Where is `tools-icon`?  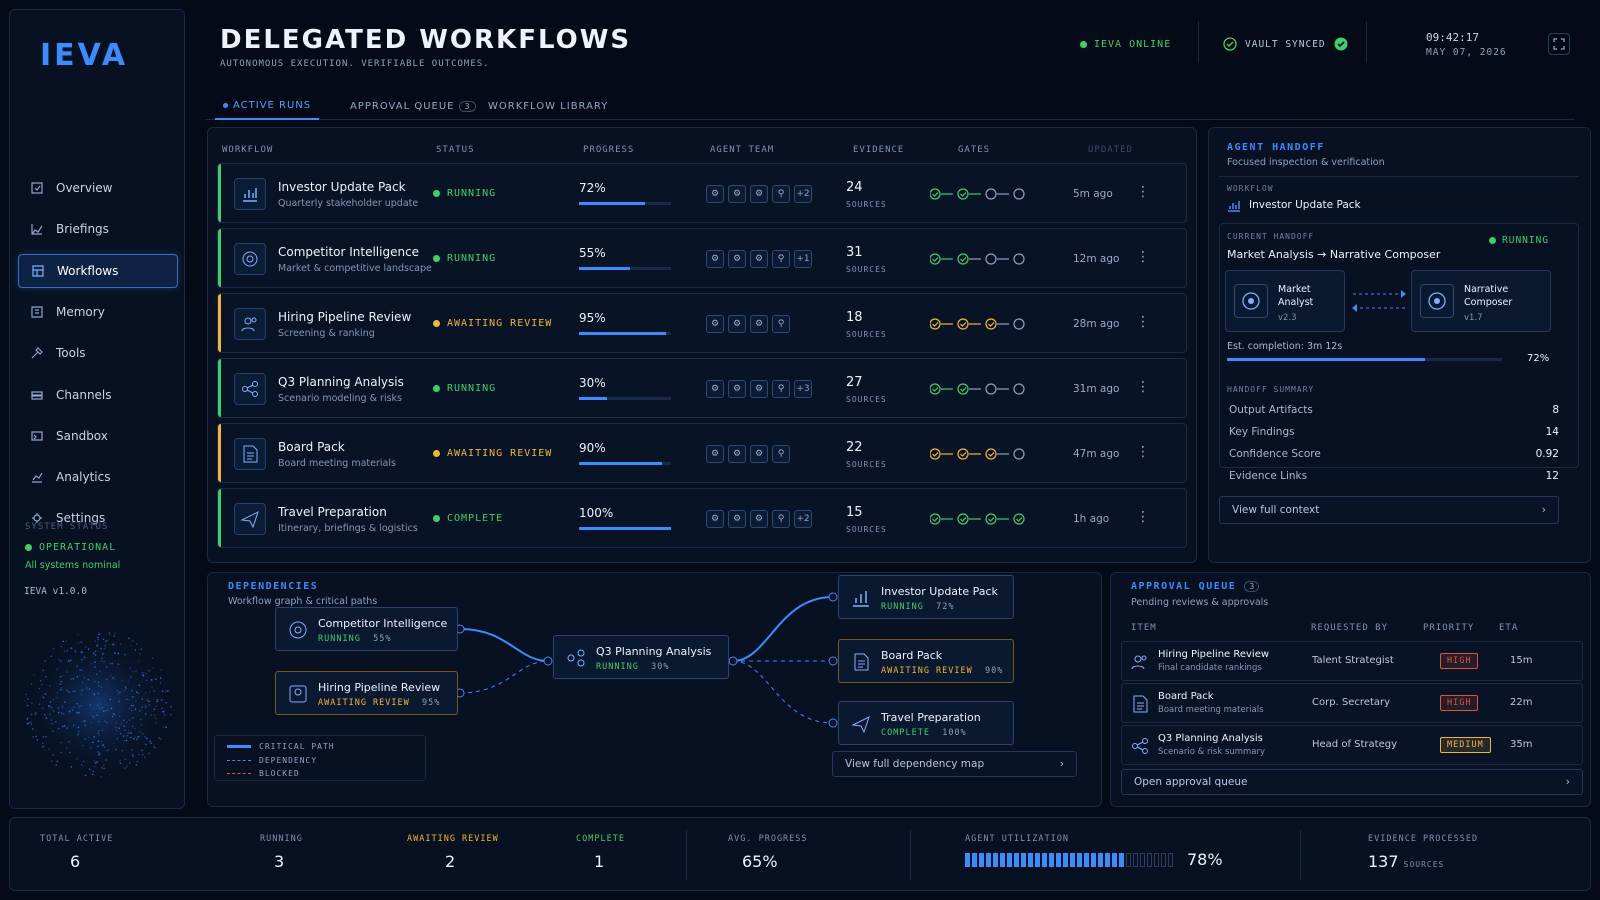
tools-icon is located at coordinates (37, 353).